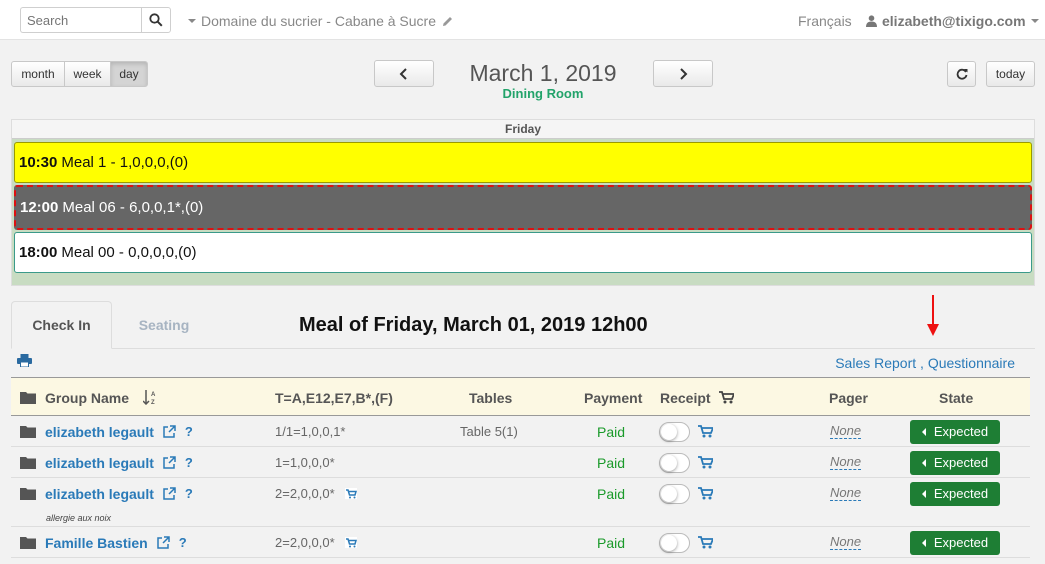 This screenshot has width=1045, height=564. Describe the element at coordinates (39, 207) in the screenshot. I see `event-time: 12:00` at that location.